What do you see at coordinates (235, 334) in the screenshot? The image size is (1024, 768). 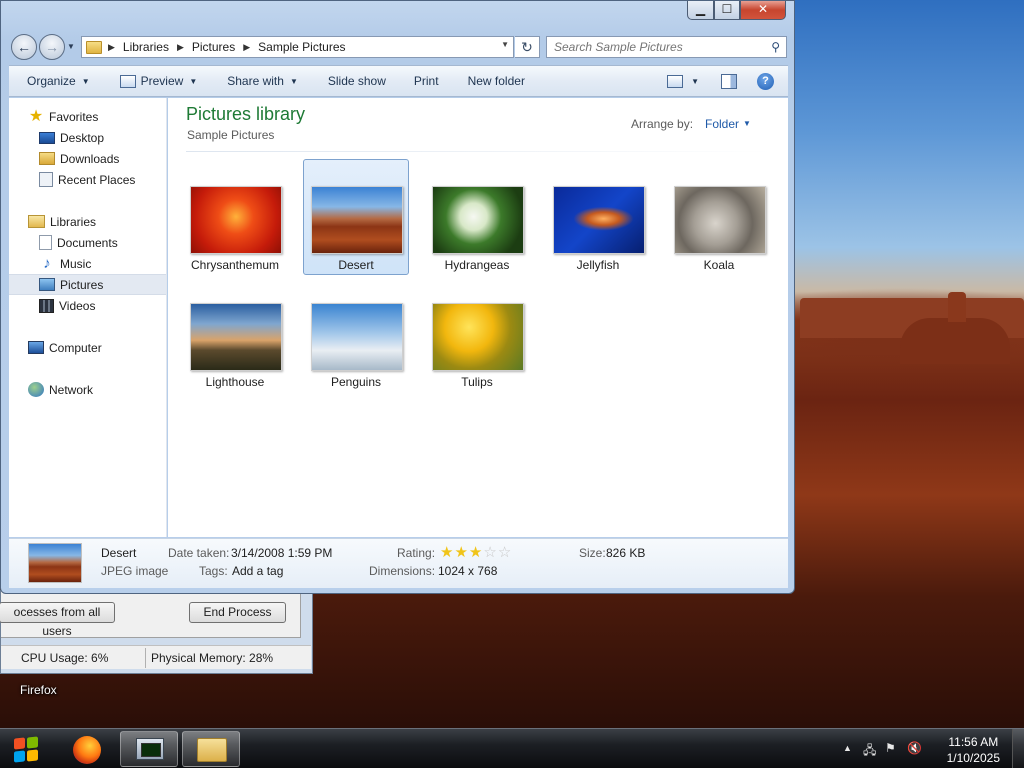 I see `file-tile-lighthouse: Lighthouse` at bounding box center [235, 334].